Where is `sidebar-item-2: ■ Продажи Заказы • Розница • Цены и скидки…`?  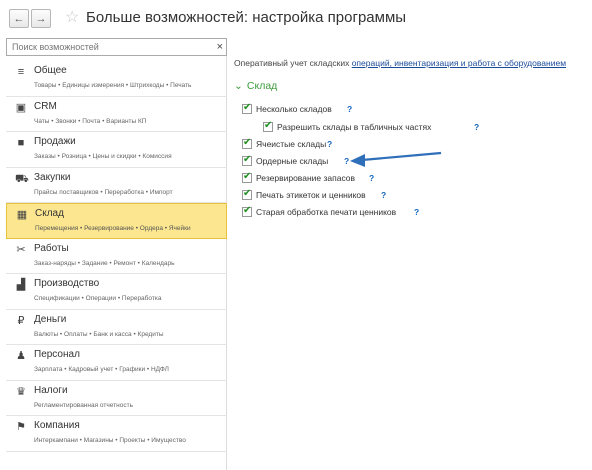
sidebar-item-2: ■ Продажи Заказы • Розница • Цены и скидки… is located at coordinates (116, 150).